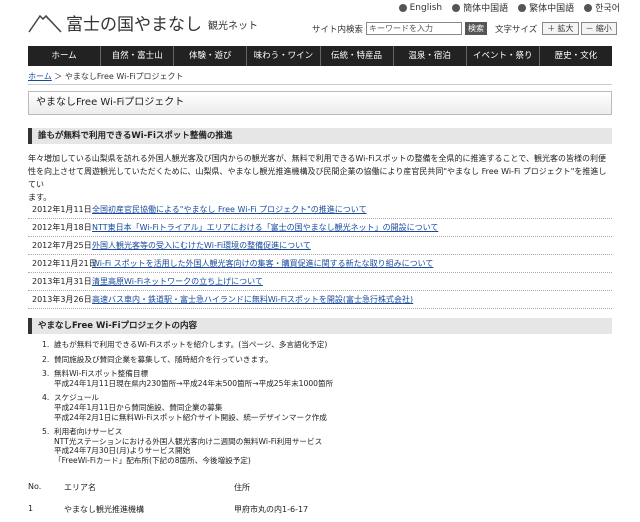 This screenshot has width=640, height=522. What do you see at coordinates (464, 28) in the screenshot?
I see `search-bar: サイト内検索 検索 文字サイズ ＋ 拡大 － 縮小` at bounding box center [464, 28].